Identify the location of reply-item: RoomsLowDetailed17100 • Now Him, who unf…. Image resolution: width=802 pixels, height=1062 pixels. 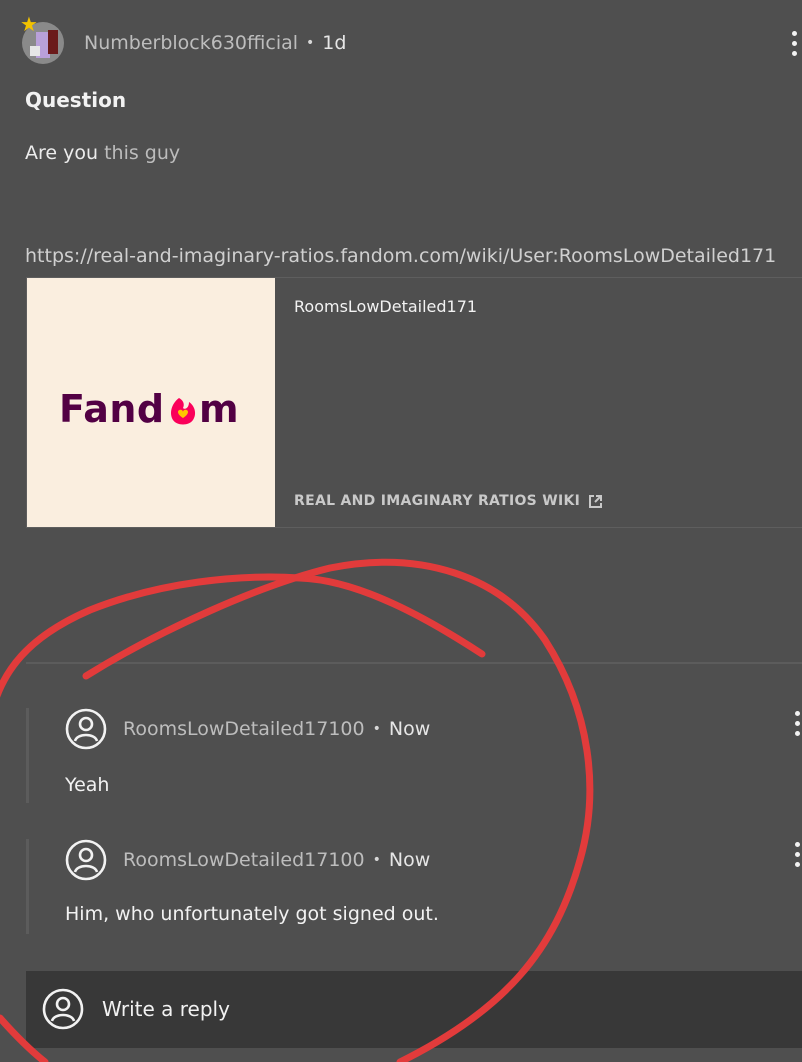
(414, 886).